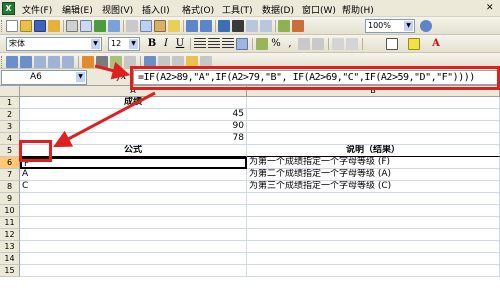 The width and height of the screenshot is (500, 288). I want to click on annotation-arrows, so click(104, 104).